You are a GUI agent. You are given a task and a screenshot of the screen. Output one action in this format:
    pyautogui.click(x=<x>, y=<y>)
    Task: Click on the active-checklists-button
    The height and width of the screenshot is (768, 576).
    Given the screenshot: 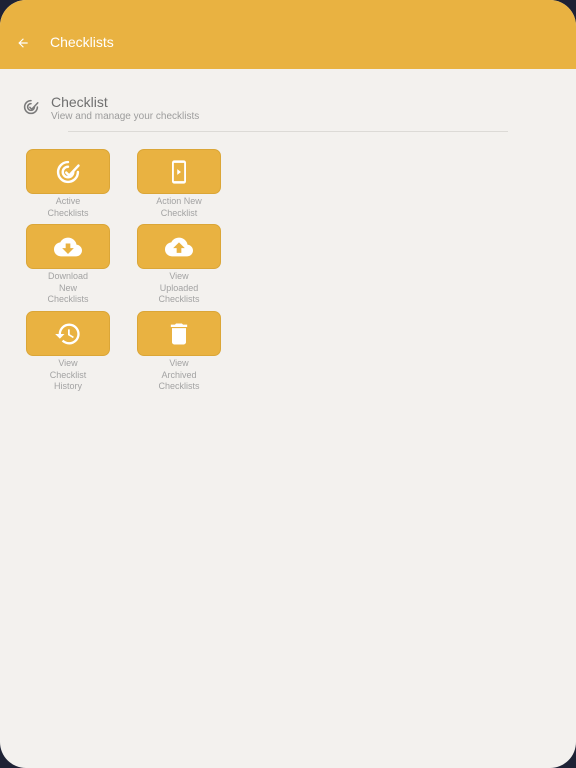 What is the action you would take?
    pyautogui.click(x=68, y=171)
    